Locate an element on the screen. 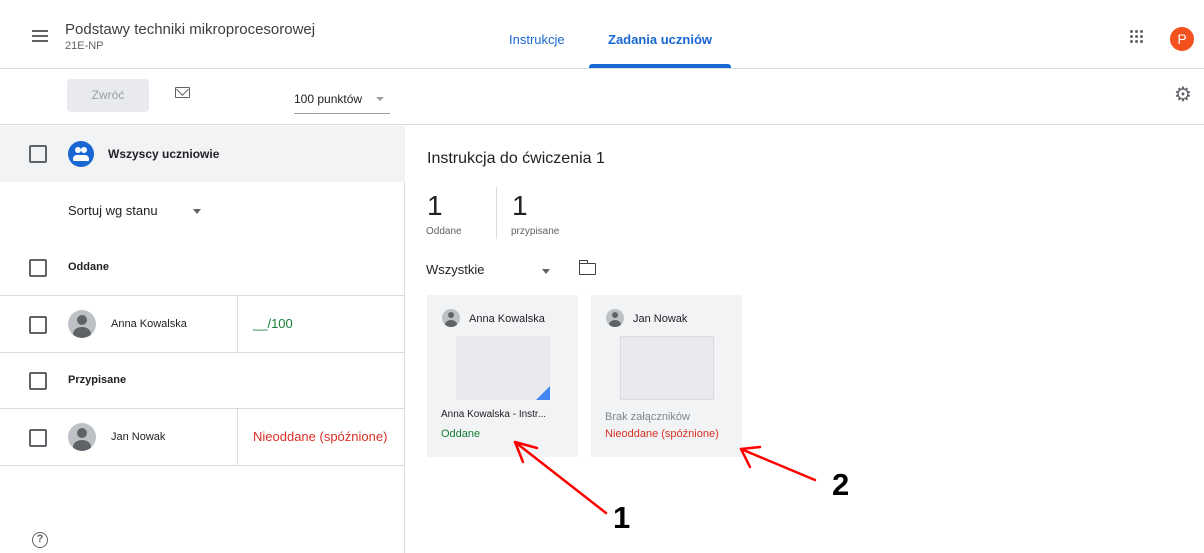 The height and width of the screenshot is (553, 1204). section-label: Przypisane is located at coordinates (97, 380).